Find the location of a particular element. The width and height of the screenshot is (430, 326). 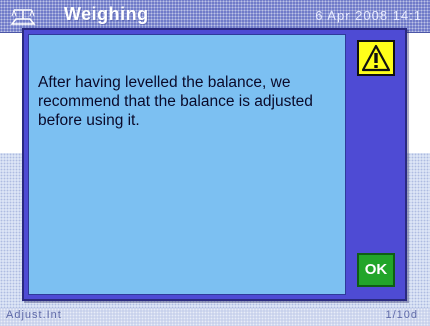

warning-icon is located at coordinates (376, 58).